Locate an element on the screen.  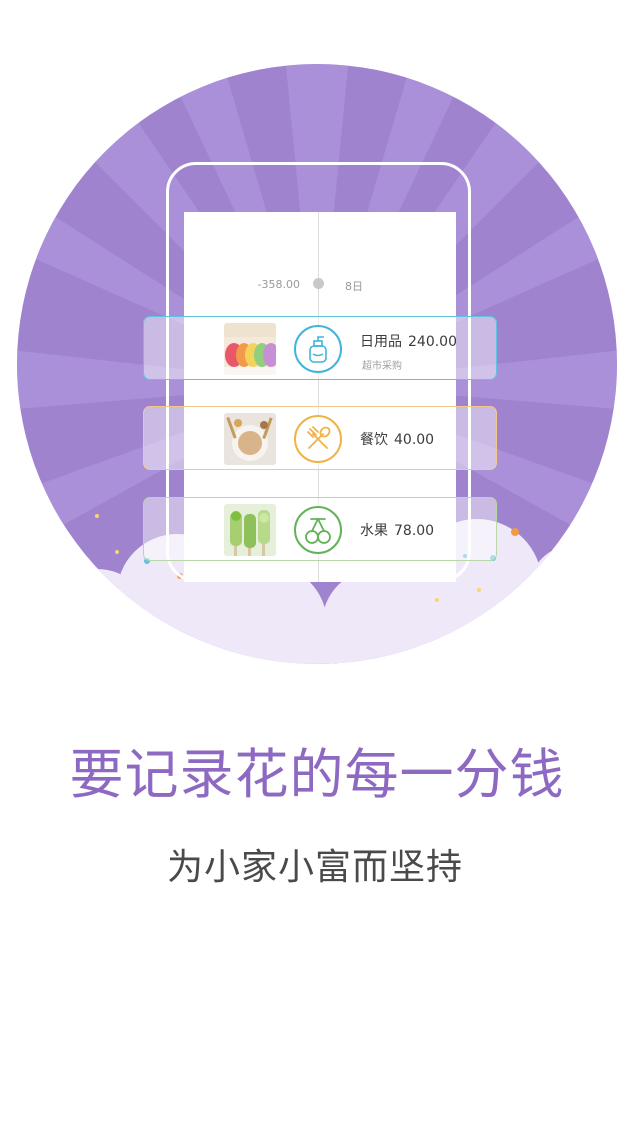
dining-photo is located at coordinates (250, 439).